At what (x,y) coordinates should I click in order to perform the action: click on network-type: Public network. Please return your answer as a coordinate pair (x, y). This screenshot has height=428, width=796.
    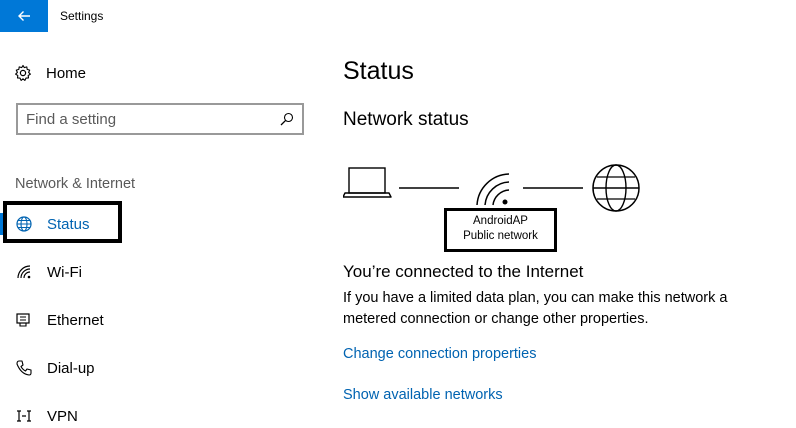
    Looking at the image, I should click on (500, 236).